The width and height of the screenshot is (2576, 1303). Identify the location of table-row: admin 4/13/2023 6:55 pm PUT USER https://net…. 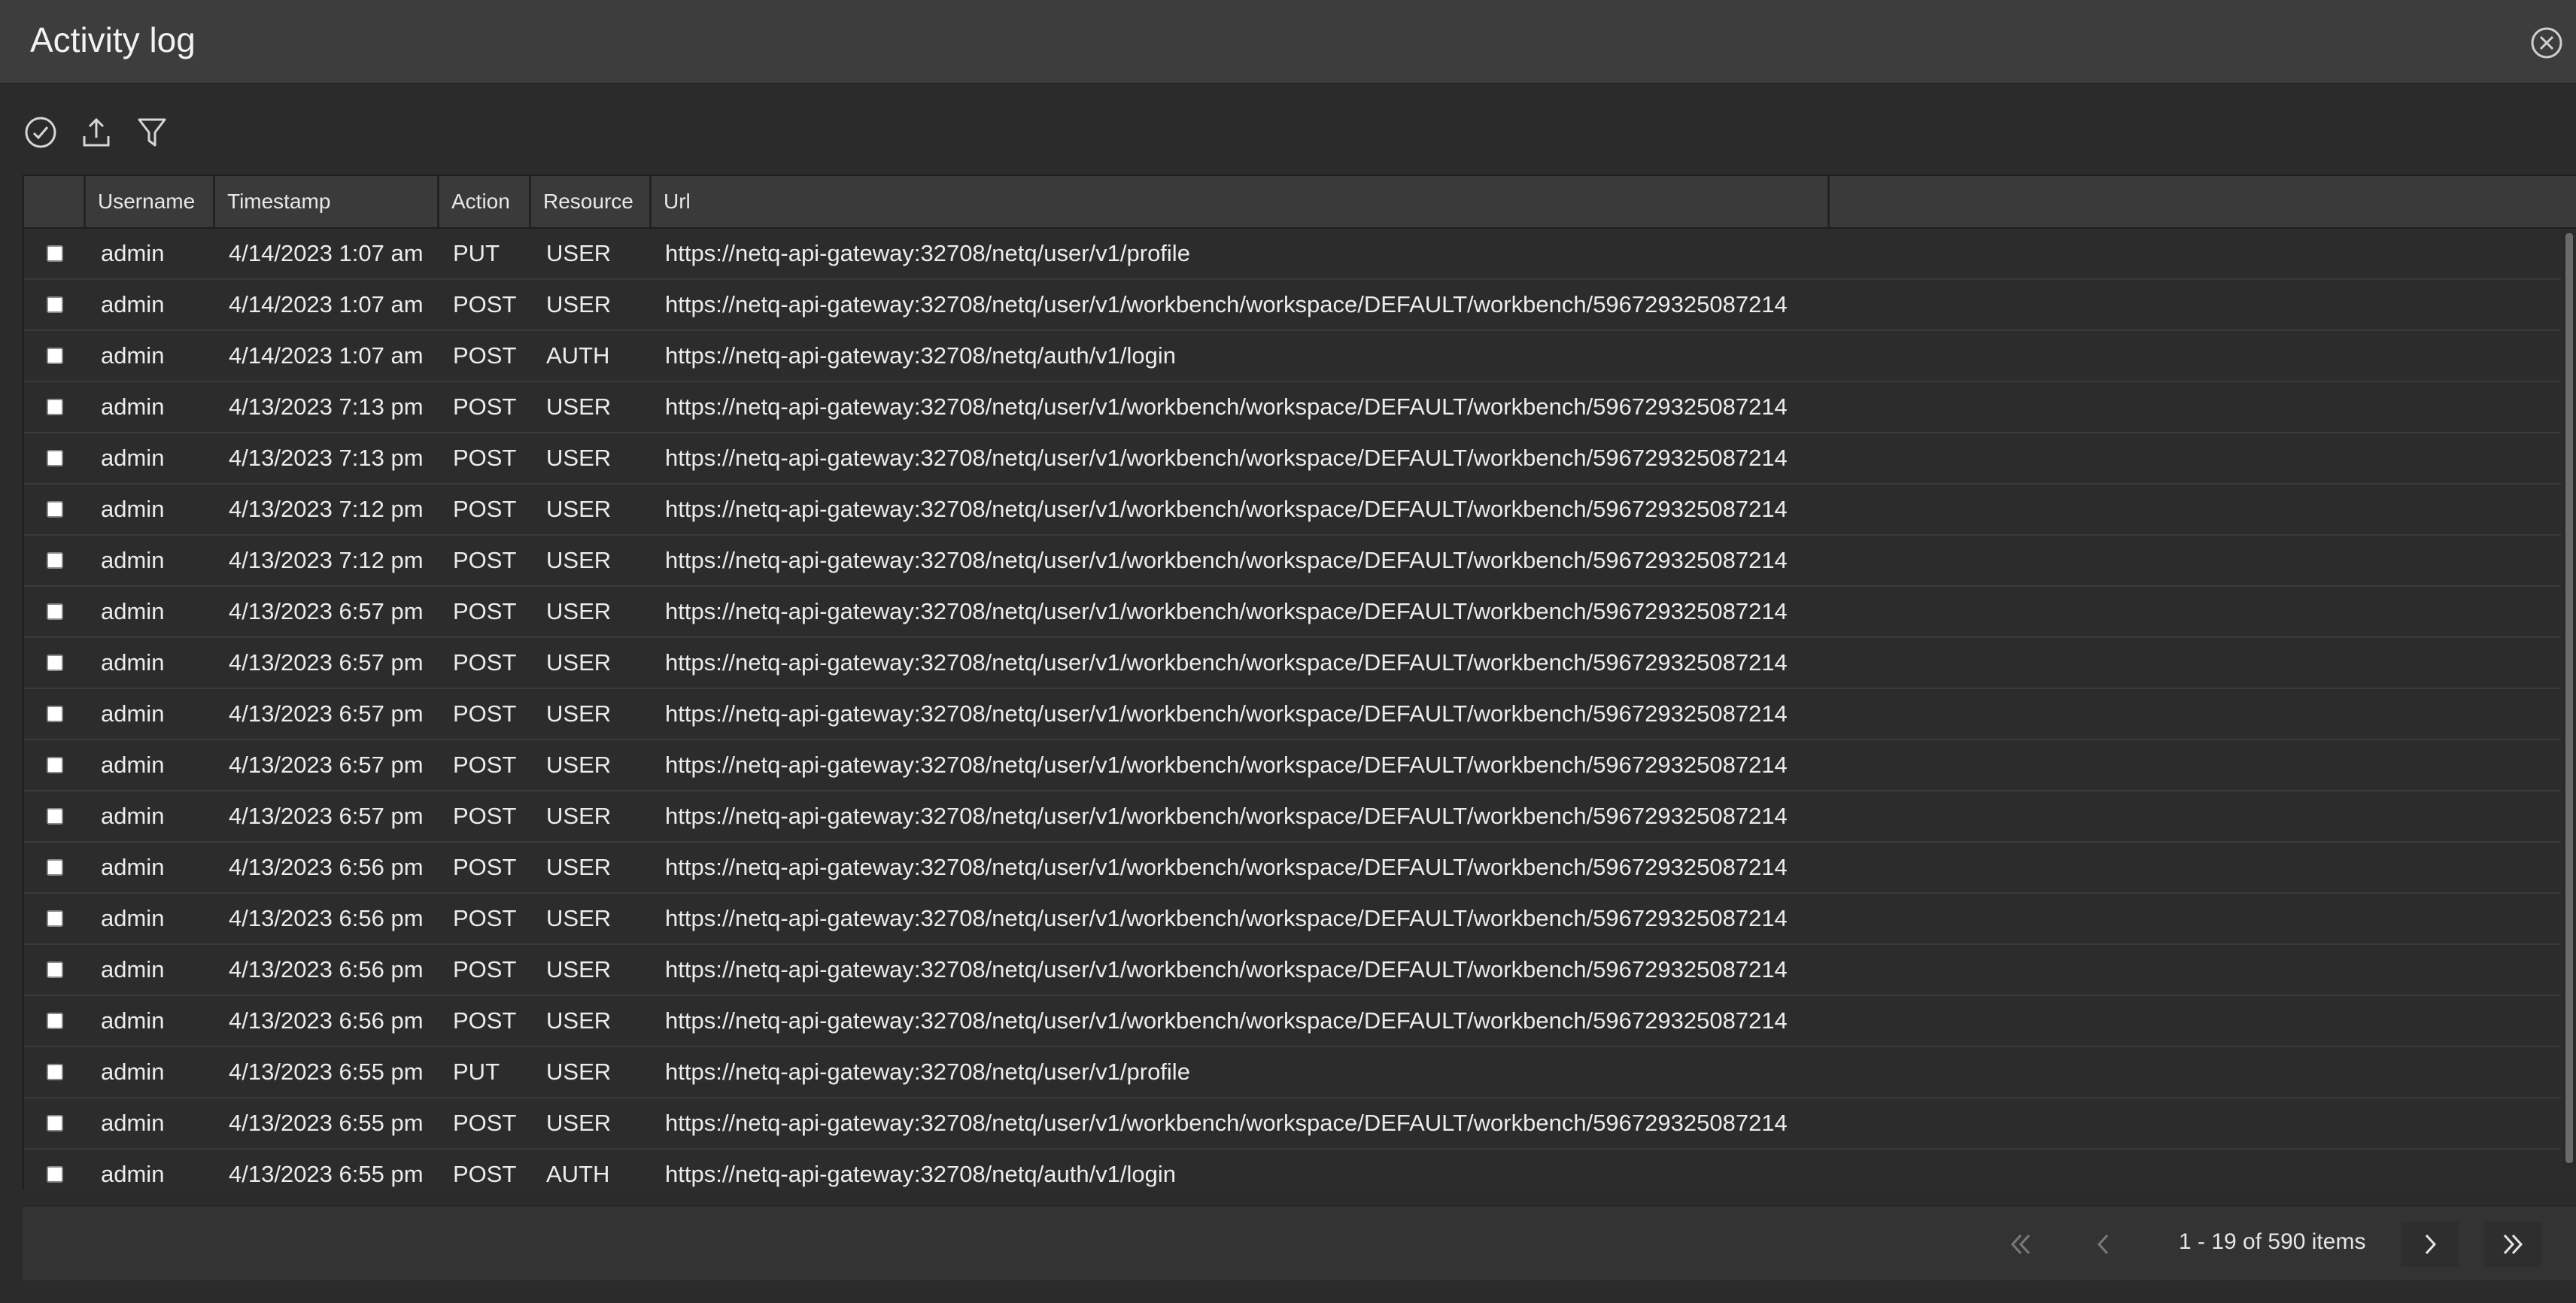
(1293, 1072).